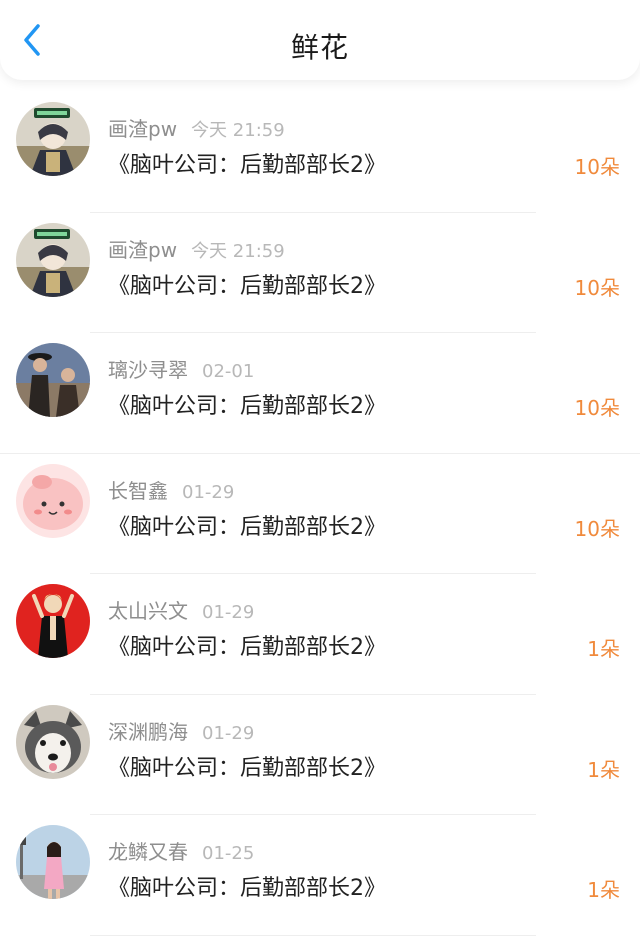 The height and width of the screenshot is (938, 640). I want to click on item-meta: 龙鳞又春 01-25, so click(181, 850).